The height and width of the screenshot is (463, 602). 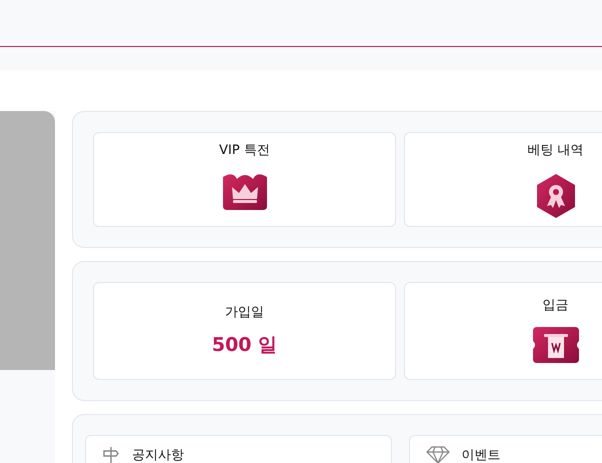 I want to click on crown-icon, so click(x=244, y=191).